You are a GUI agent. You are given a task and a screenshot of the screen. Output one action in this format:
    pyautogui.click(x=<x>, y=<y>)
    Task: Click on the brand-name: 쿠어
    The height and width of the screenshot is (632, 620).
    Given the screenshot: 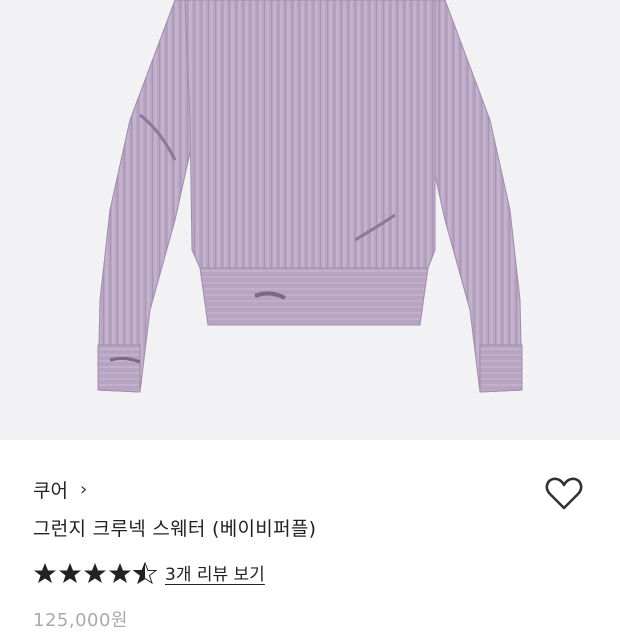 What is the action you would take?
    pyautogui.click(x=50, y=491)
    